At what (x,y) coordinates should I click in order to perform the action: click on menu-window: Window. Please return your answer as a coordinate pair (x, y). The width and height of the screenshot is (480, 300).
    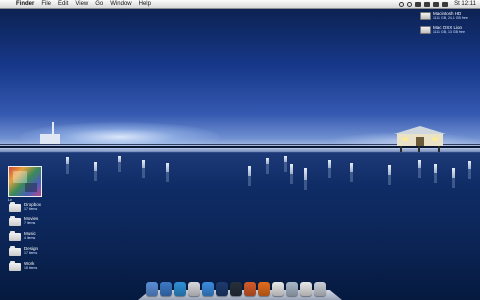
    Looking at the image, I should click on (120, 4).